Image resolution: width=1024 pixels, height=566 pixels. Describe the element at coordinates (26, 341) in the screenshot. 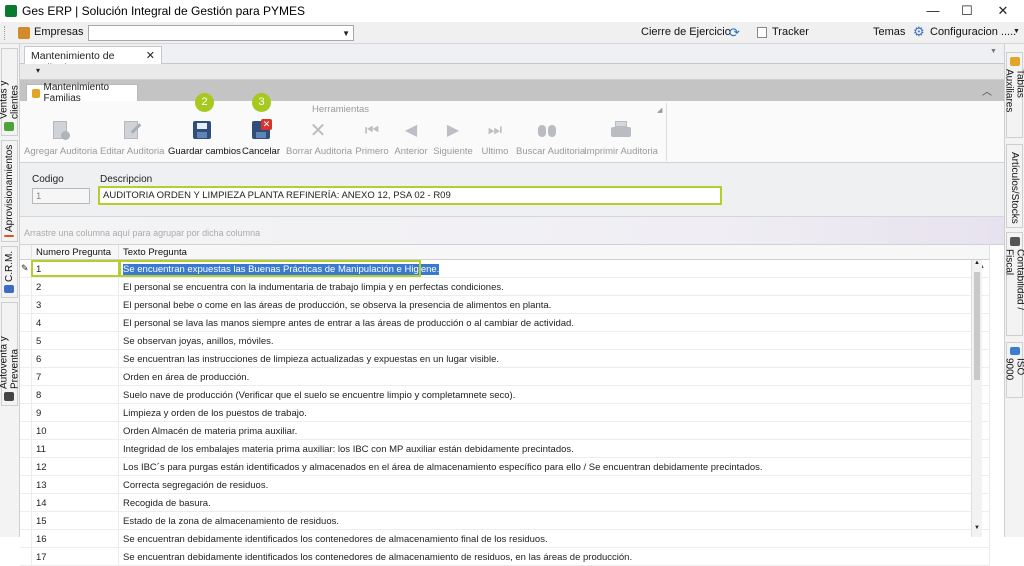

I see `row-indicator` at that location.